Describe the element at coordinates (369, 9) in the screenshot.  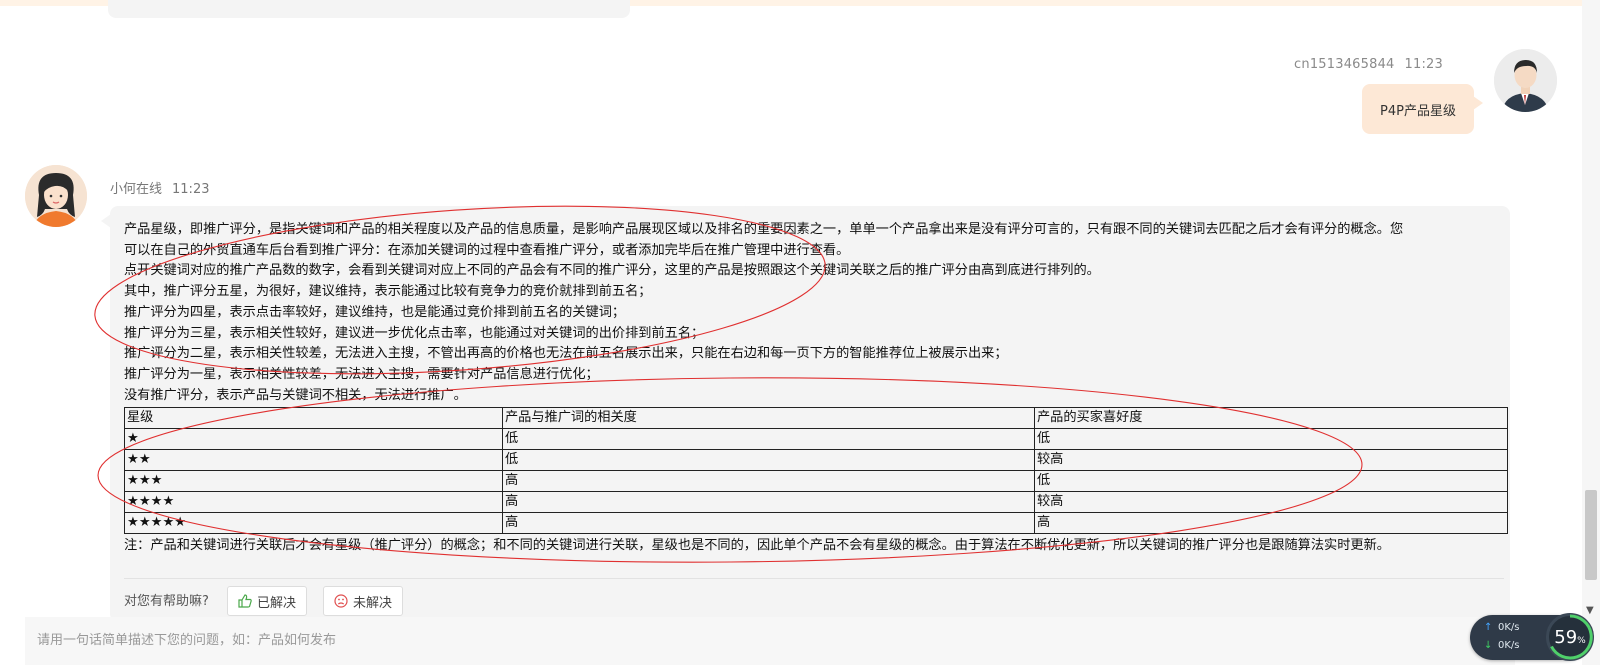
I see `previous-message-bubble` at that location.